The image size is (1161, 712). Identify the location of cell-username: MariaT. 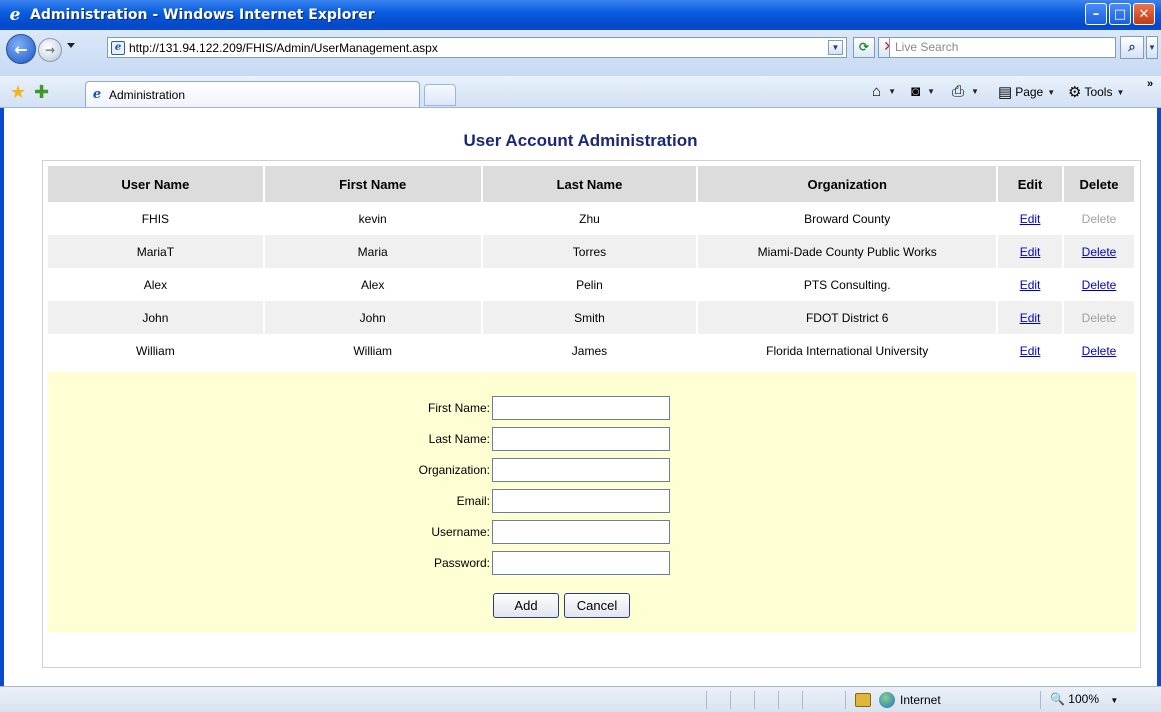
(156, 251).